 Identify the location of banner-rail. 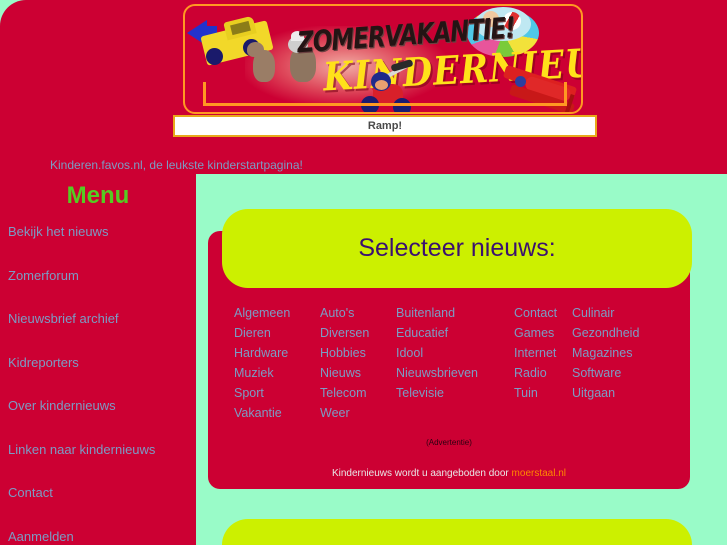
(385, 104).